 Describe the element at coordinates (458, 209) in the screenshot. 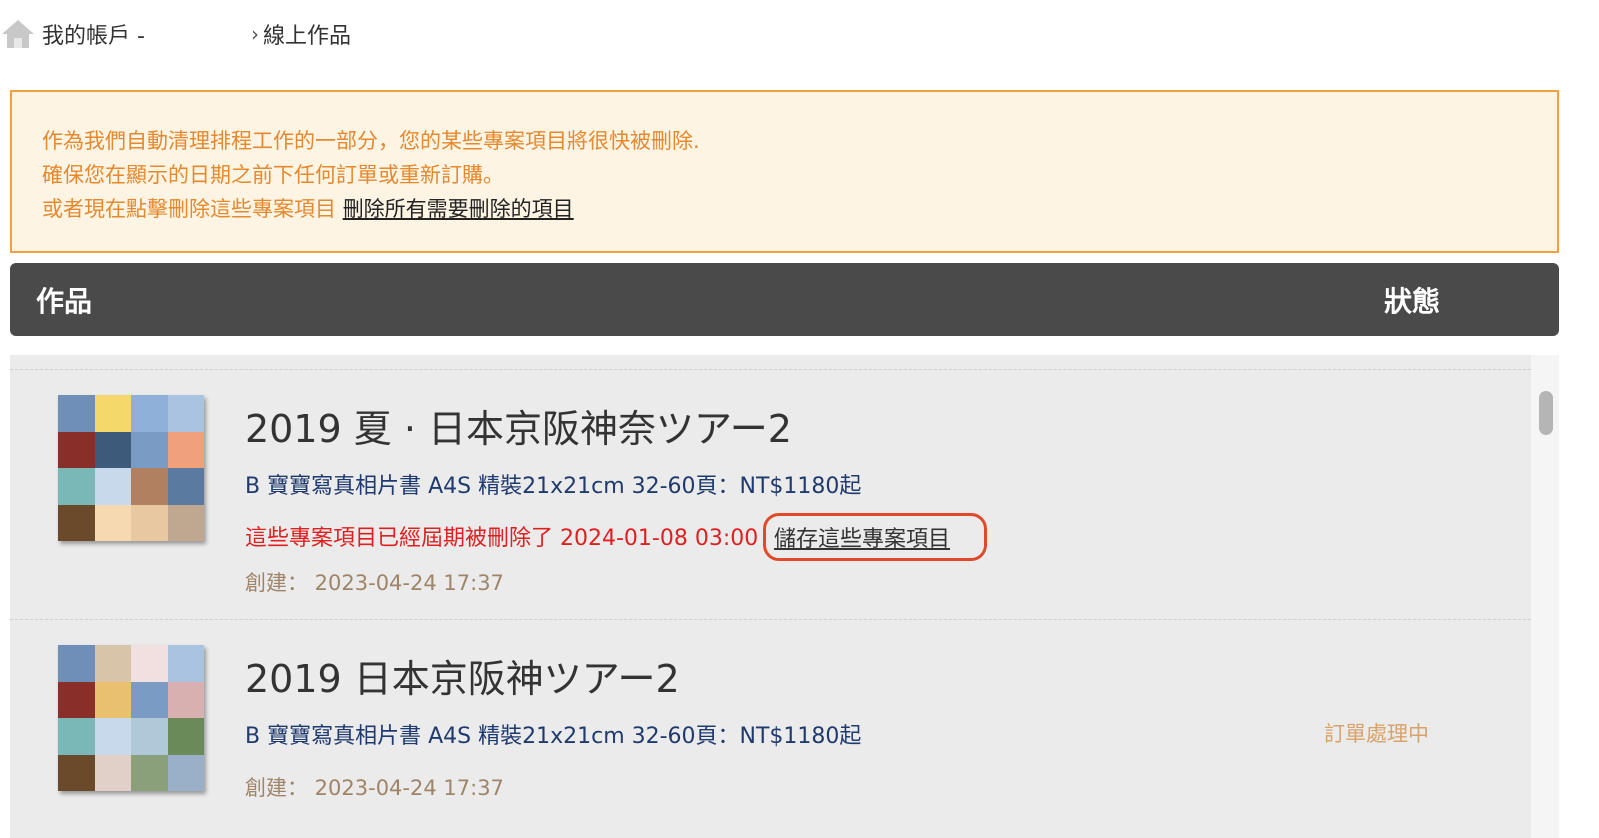

I see `delete-all-link: 刪除所有需要刪除的項目` at that location.